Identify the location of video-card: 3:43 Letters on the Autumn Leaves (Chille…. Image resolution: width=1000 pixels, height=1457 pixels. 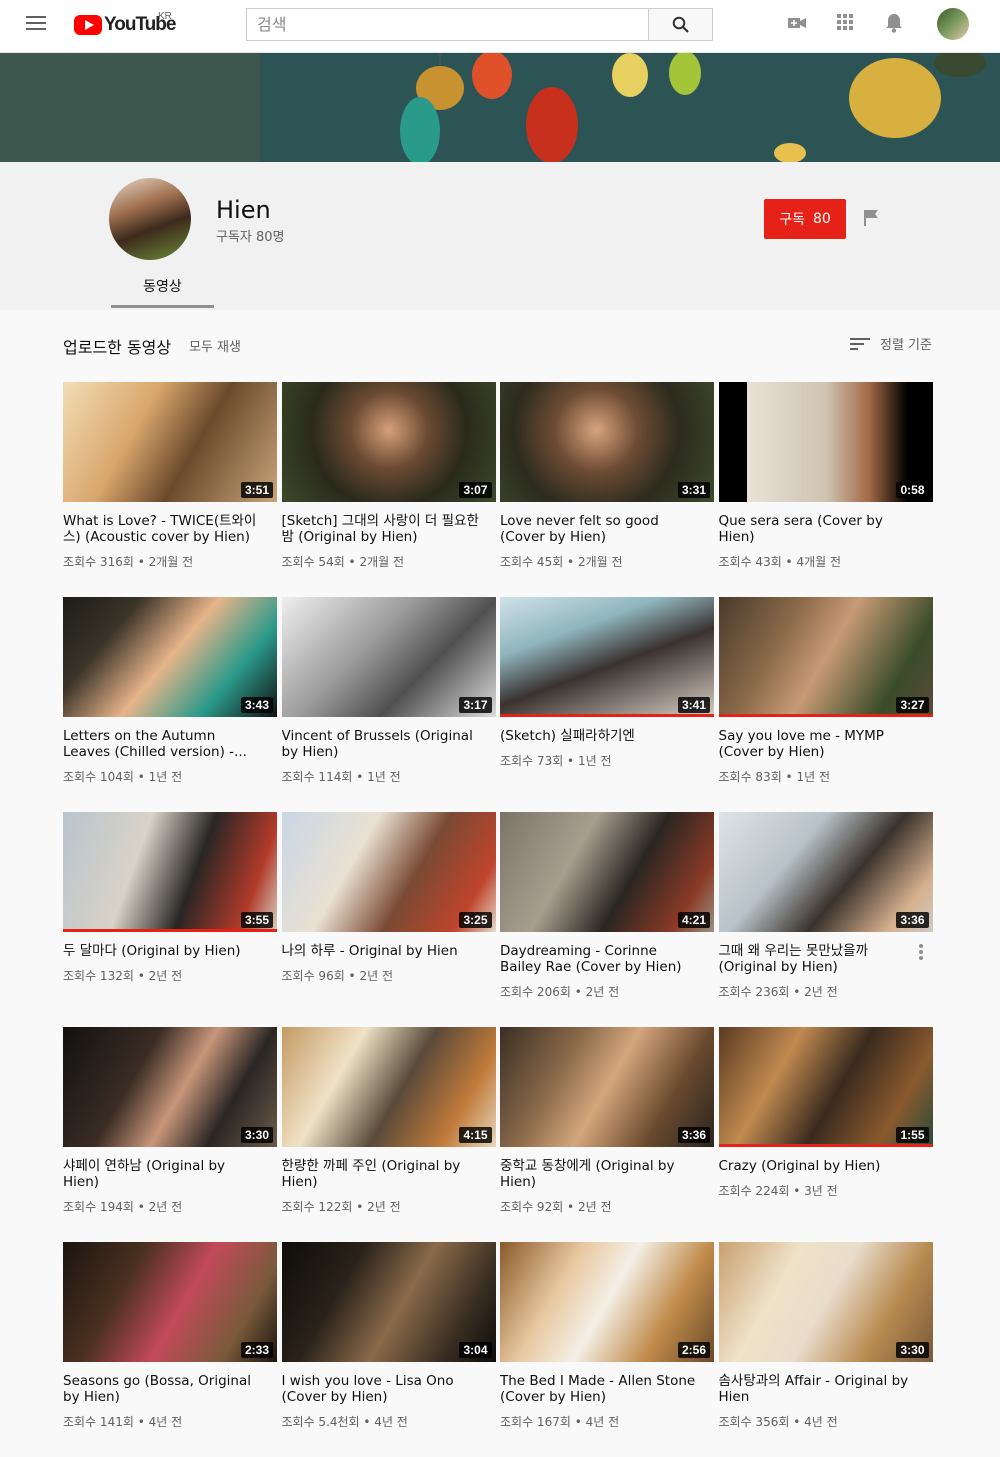
(170, 704).